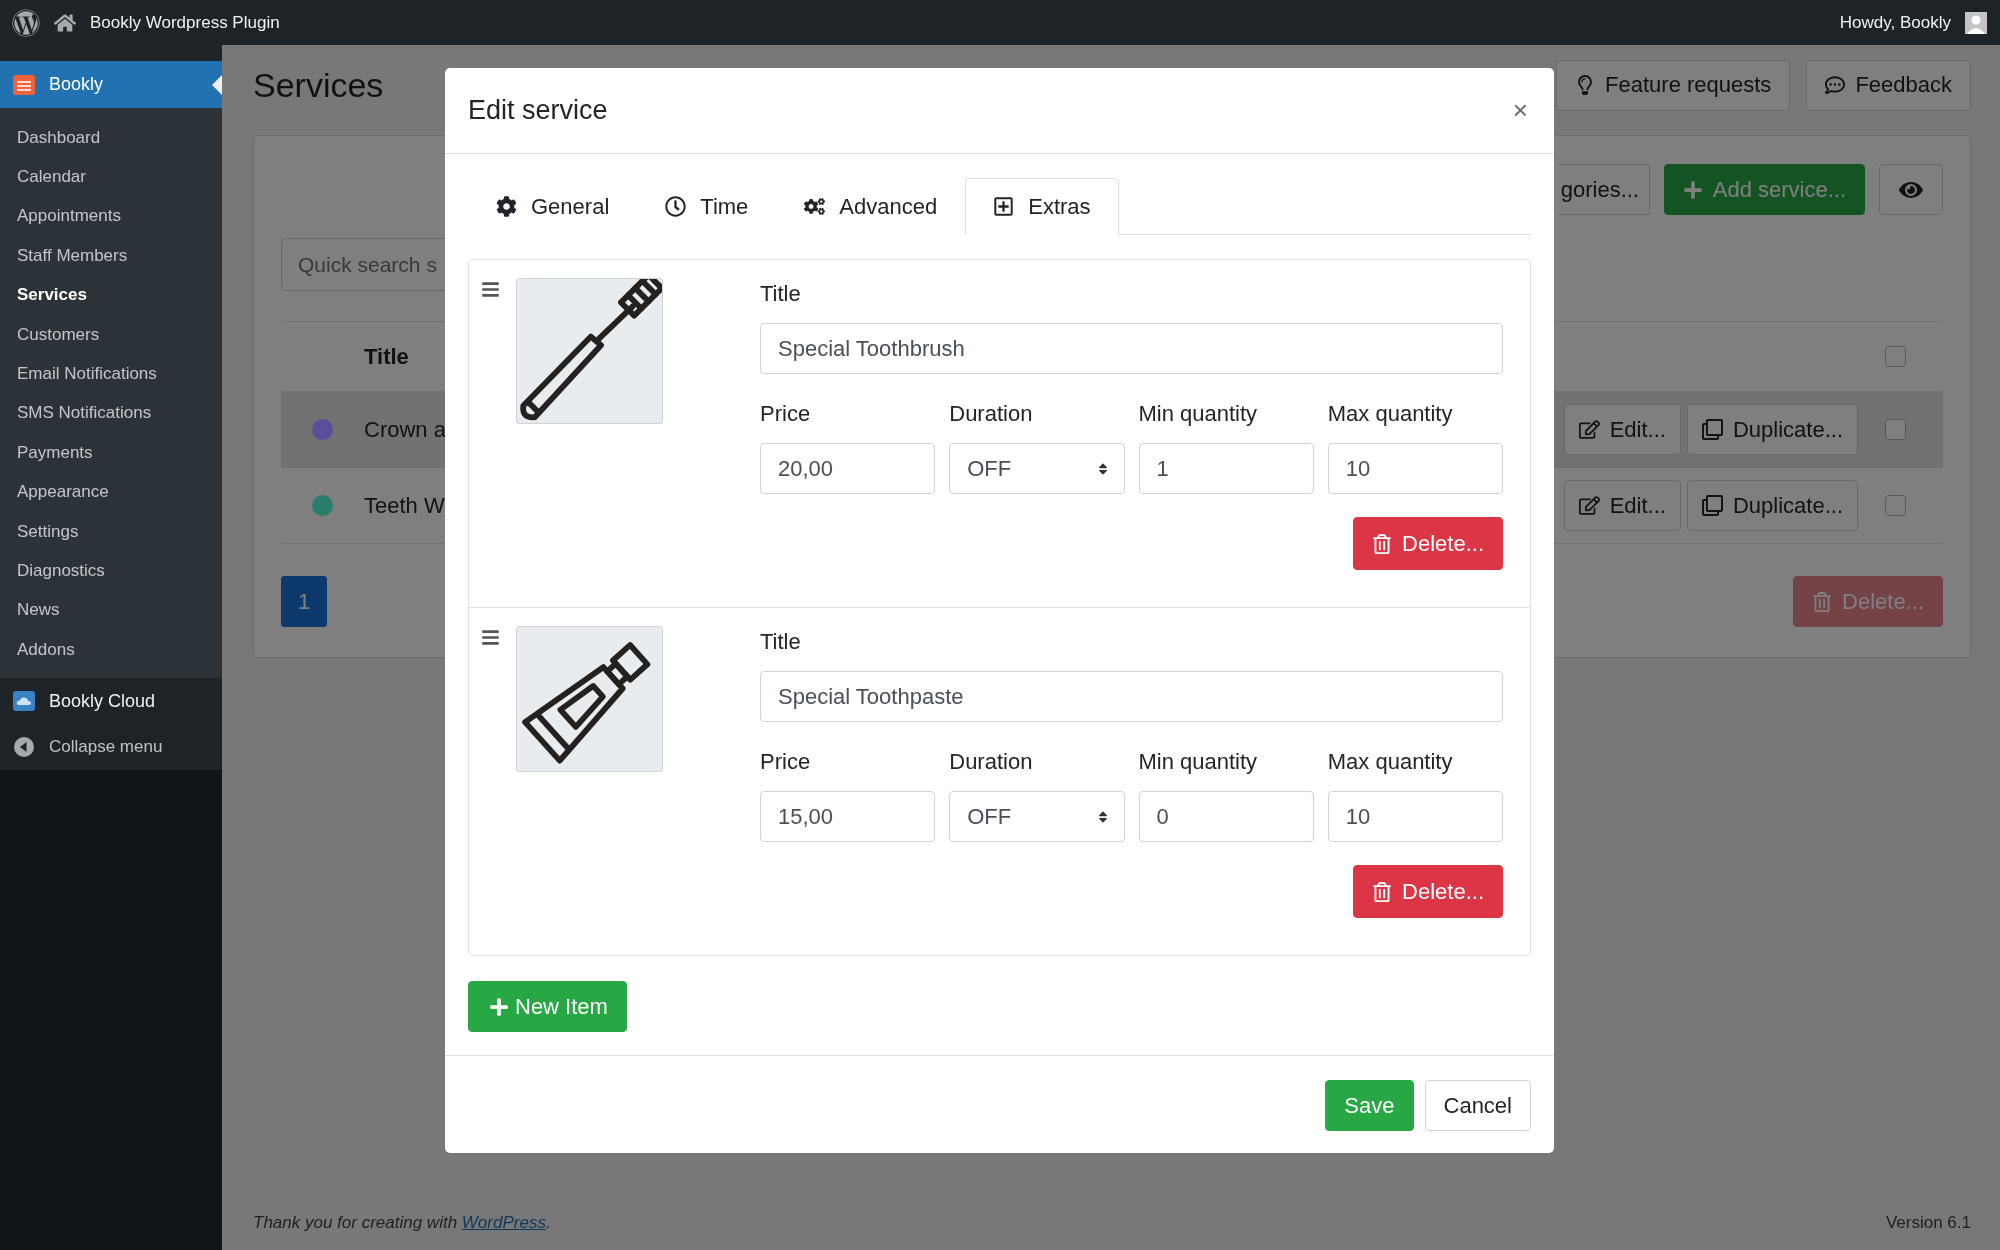 The height and width of the screenshot is (1250, 2000). I want to click on submenu-item: News, so click(111, 610).